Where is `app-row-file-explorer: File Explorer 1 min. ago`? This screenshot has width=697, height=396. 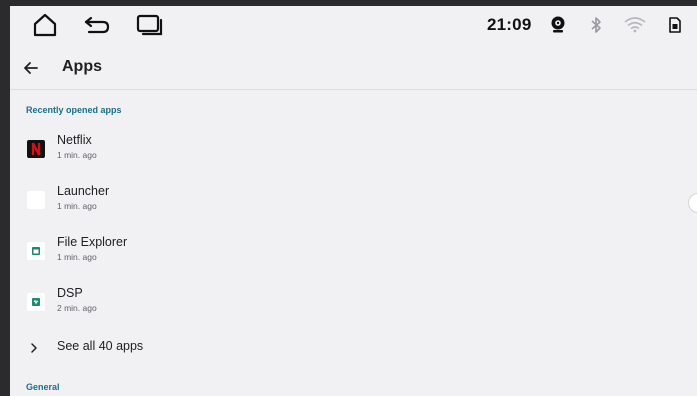
app-row-file-explorer: File Explorer 1 min. ago is located at coordinates (353, 253).